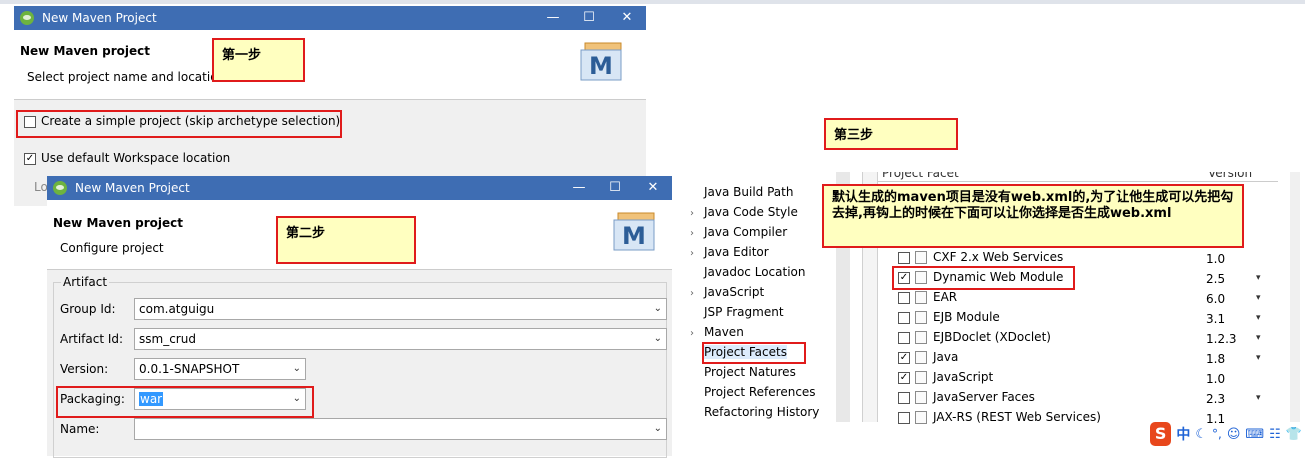  I want to click on default-workspace-option: ✓ Use default Workspace location, so click(127, 158).